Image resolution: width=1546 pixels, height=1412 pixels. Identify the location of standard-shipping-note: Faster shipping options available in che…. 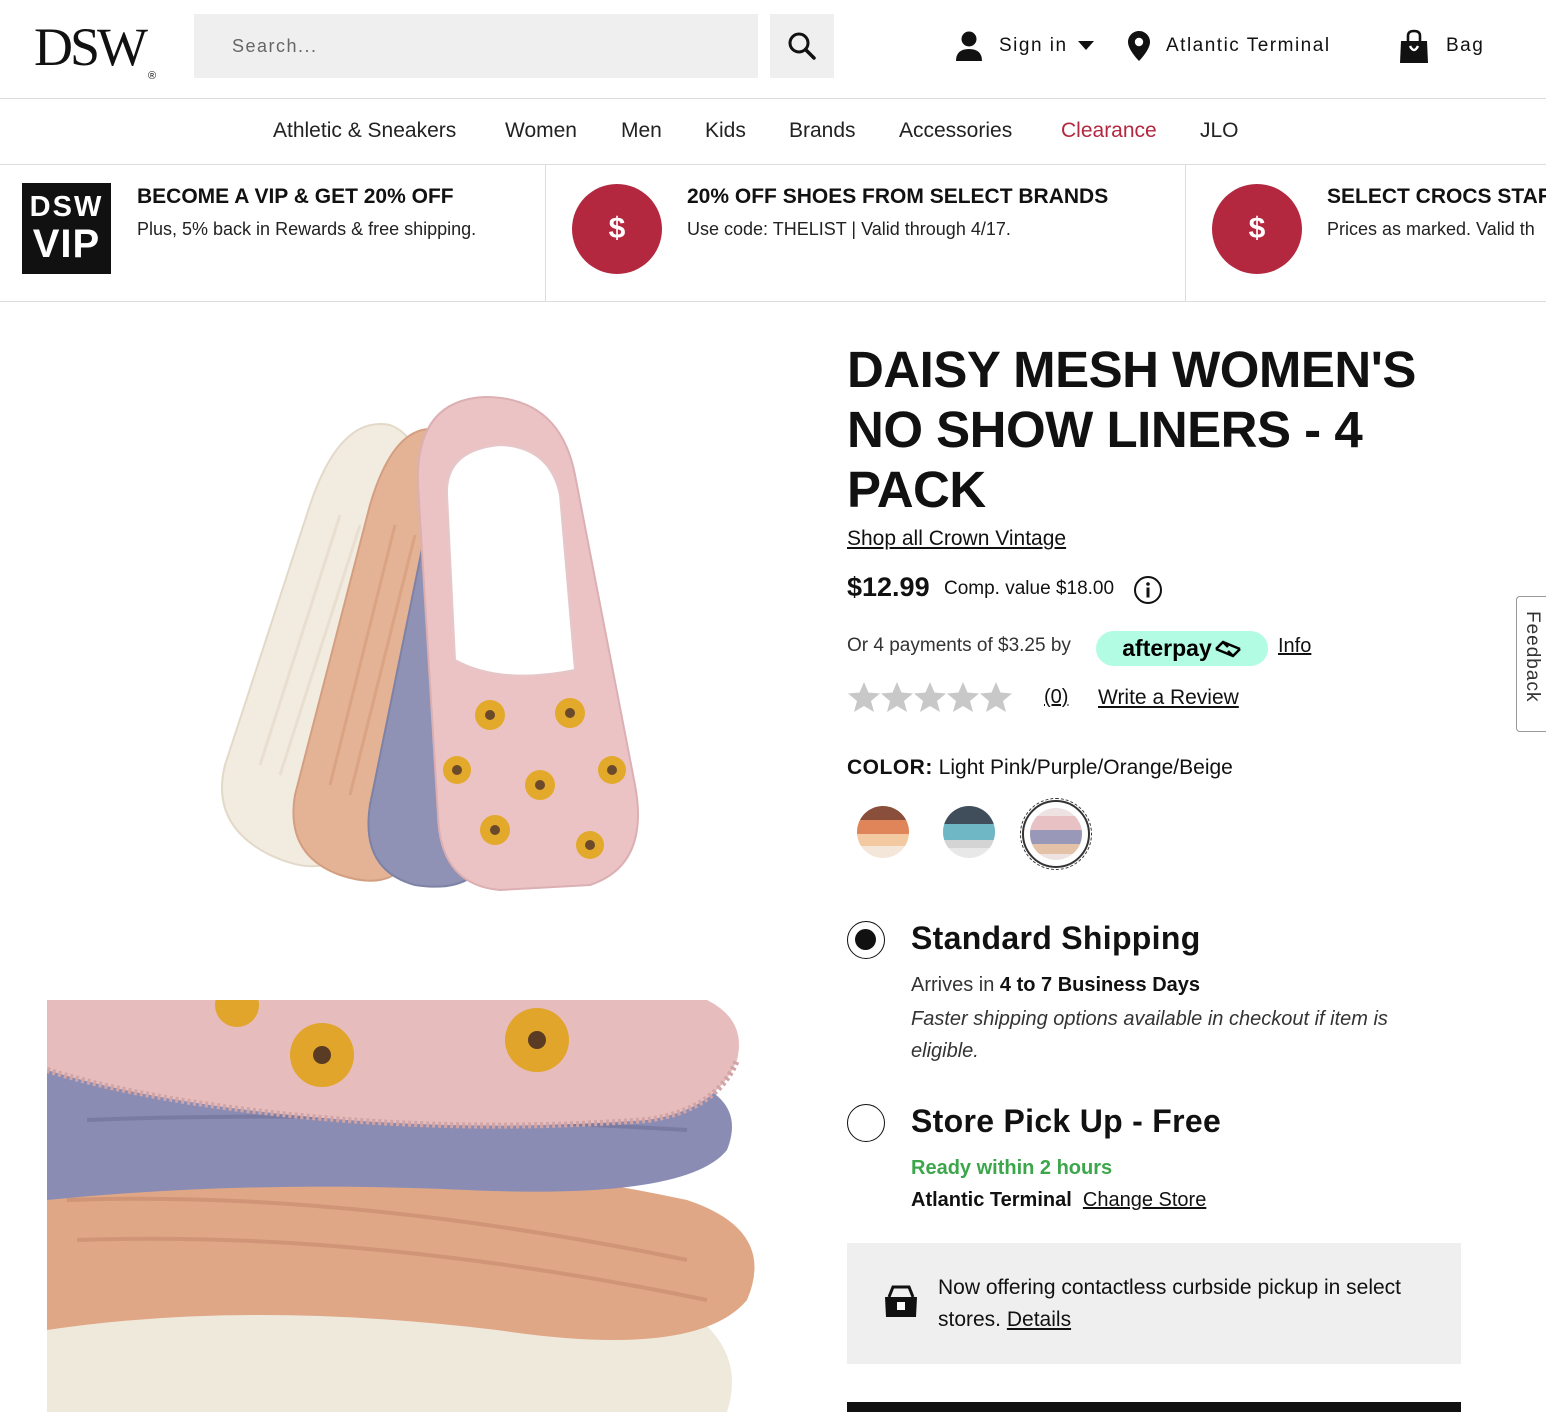
(1149, 1035).